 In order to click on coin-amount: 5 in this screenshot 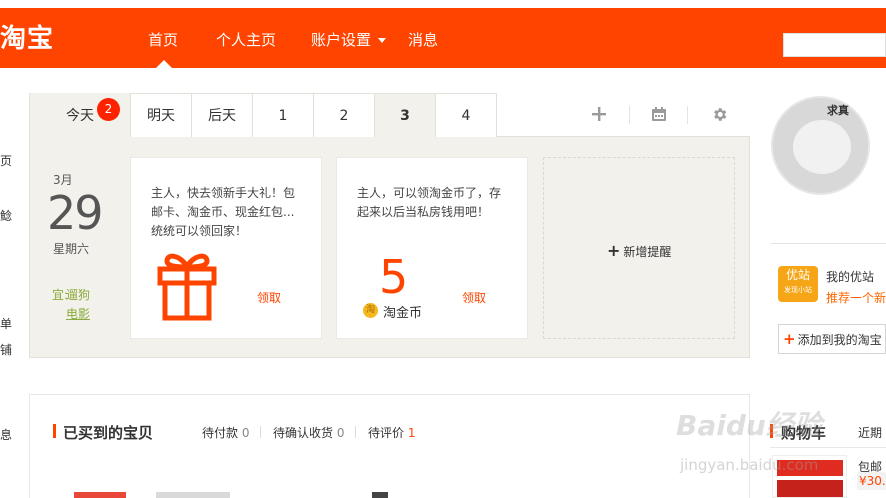, I will do `click(394, 277)`.